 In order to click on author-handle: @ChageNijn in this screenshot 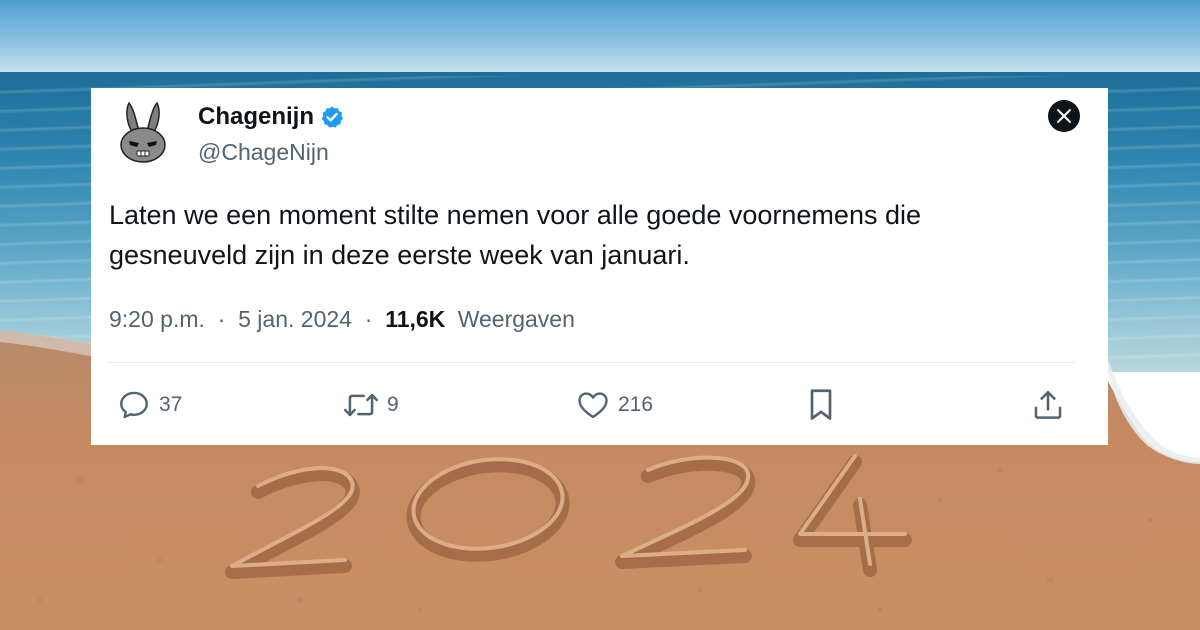, I will do `click(263, 152)`.